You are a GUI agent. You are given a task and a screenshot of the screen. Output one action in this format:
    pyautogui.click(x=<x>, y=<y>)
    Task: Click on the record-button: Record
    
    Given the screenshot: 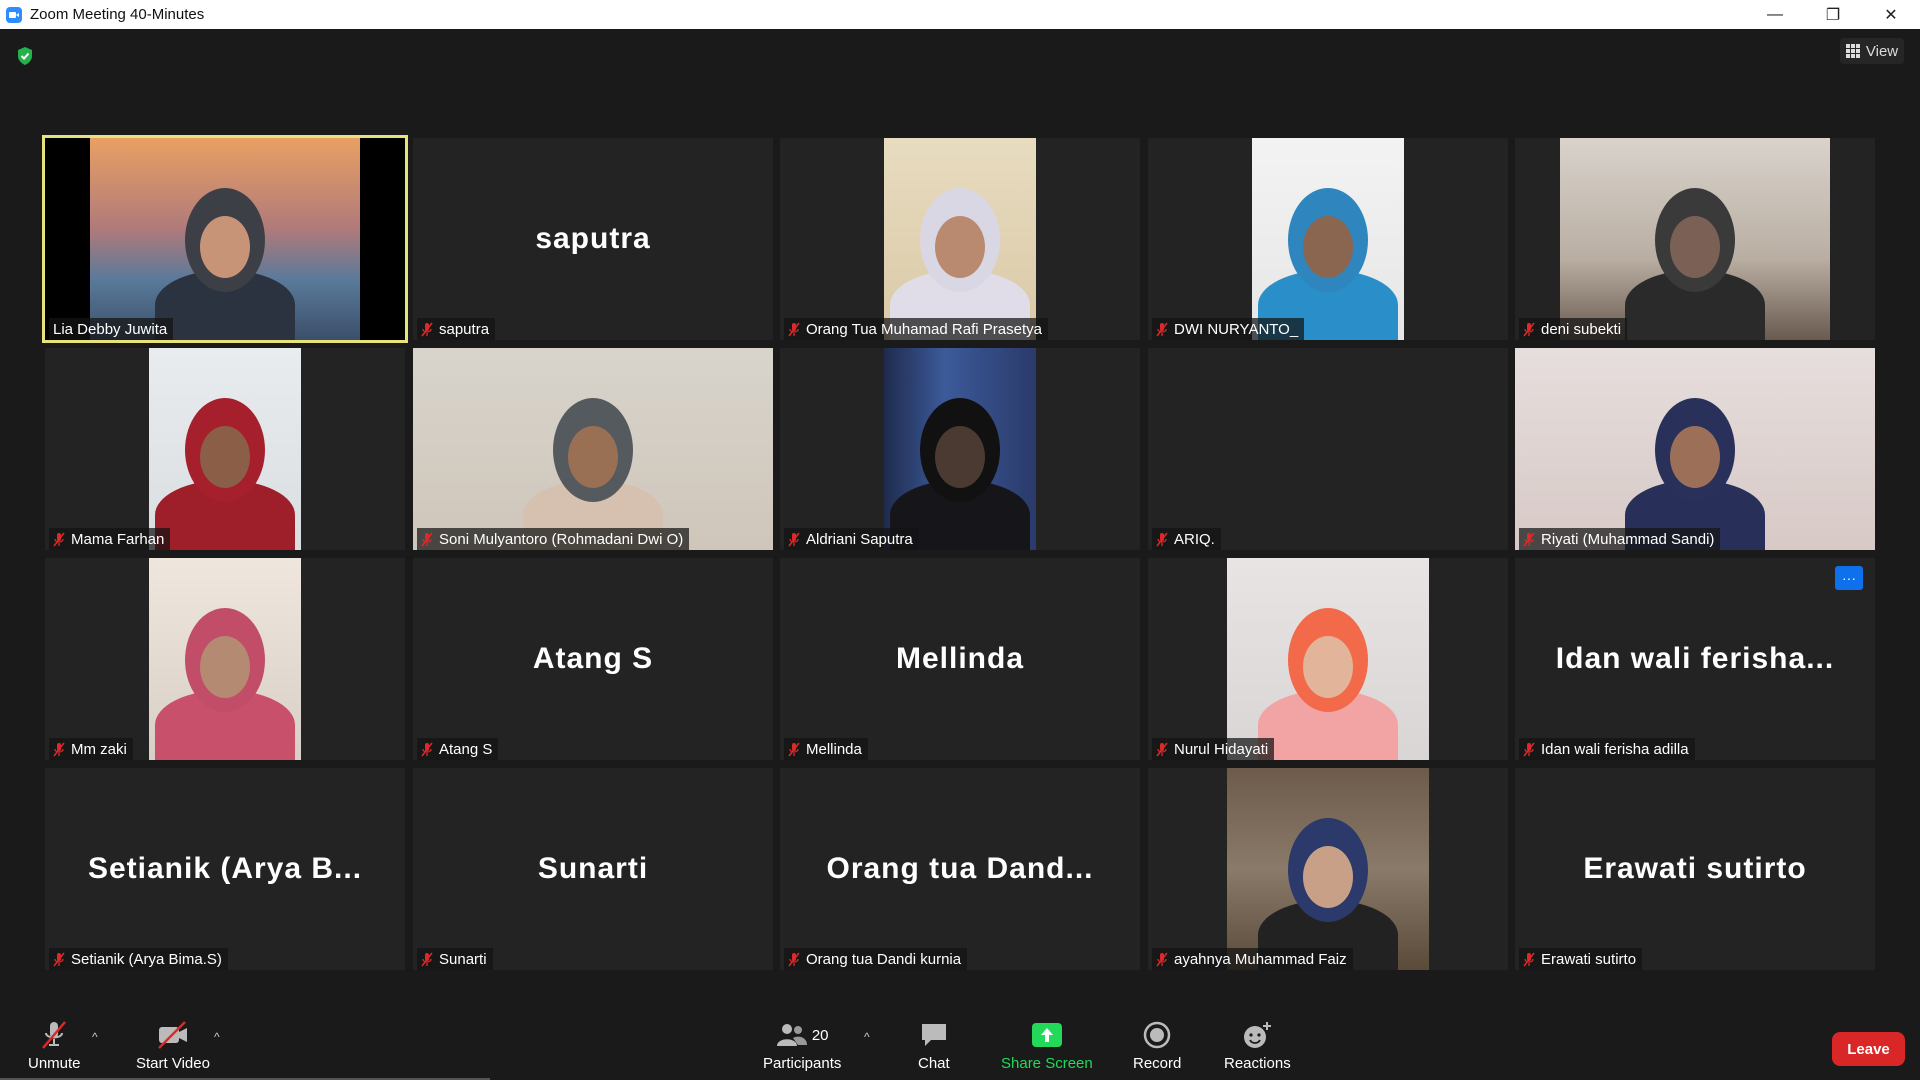 What is the action you would take?
    pyautogui.click(x=1157, y=1045)
    